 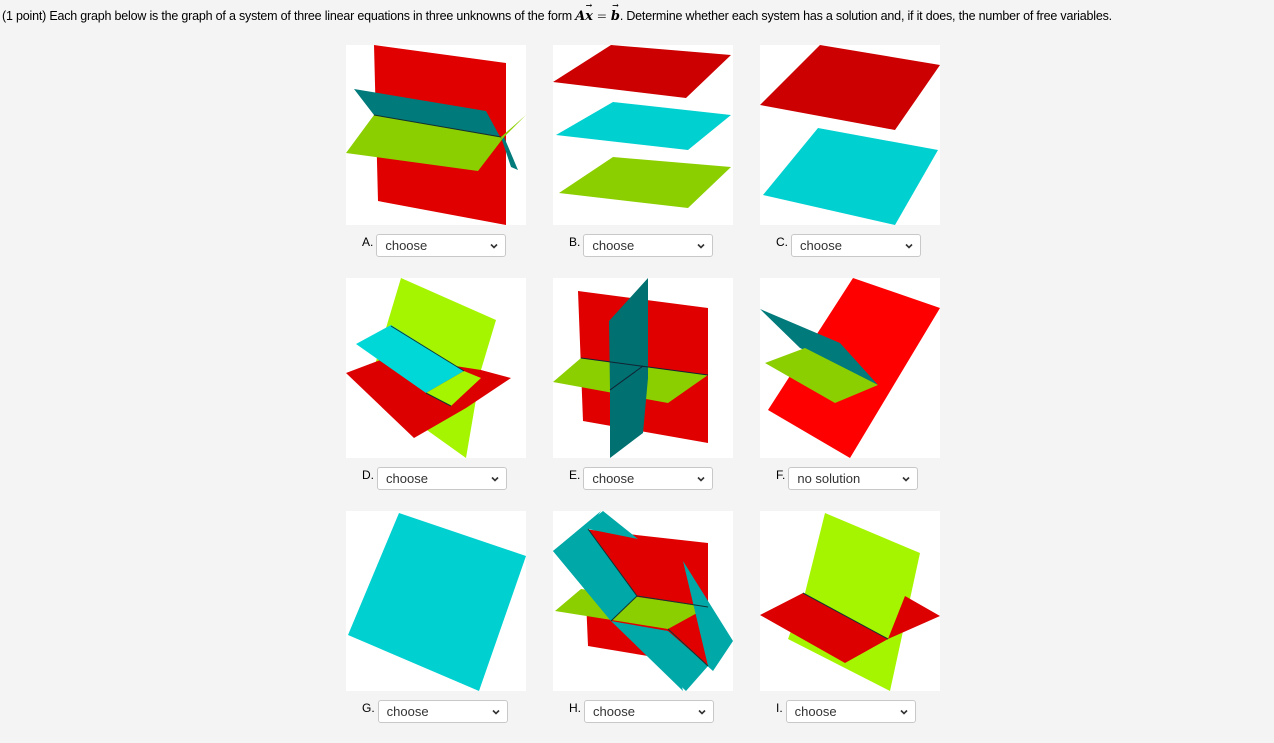 I want to click on graph-label-h: H., so click(x=575, y=708).